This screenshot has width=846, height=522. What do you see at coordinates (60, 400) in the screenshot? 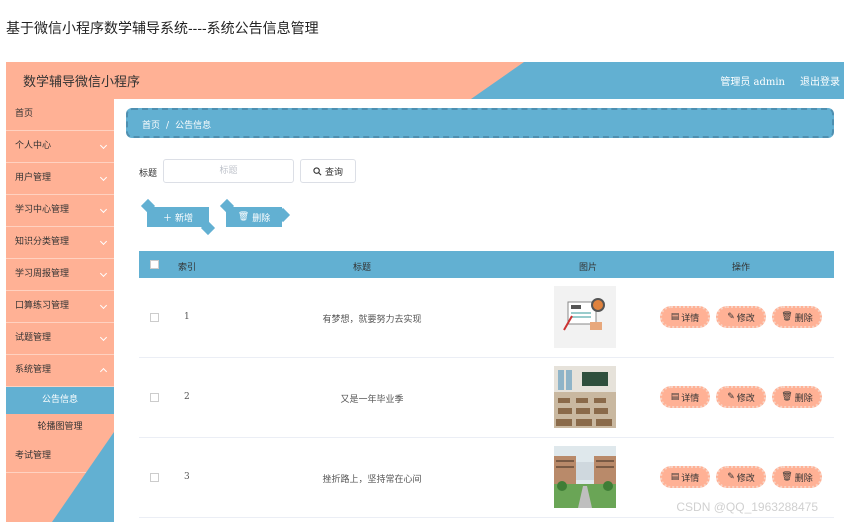
I see `sidebar-subitem-announcements: 公告信息` at bounding box center [60, 400].